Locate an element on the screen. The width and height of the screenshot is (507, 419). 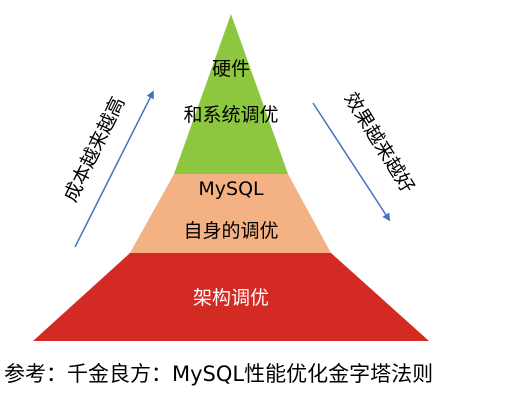
left-arrow-label: 成本越来越高 is located at coordinates (95, 149).